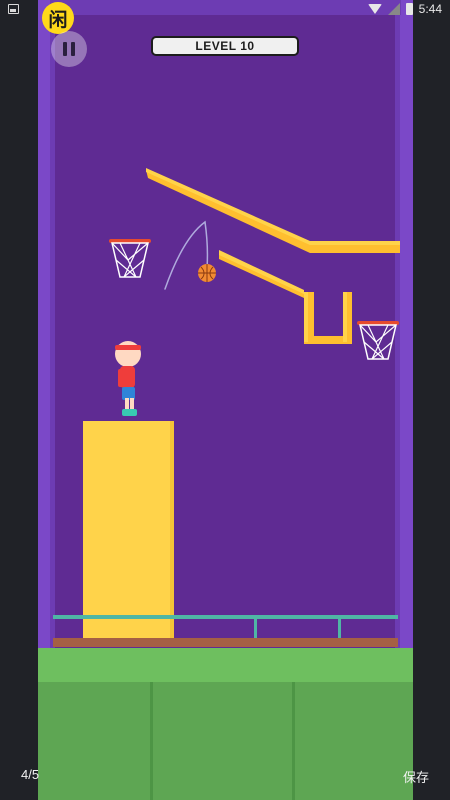 The image size is (450, 800). I want to click on app-logo-glyph: 闲, so click(58, 20).